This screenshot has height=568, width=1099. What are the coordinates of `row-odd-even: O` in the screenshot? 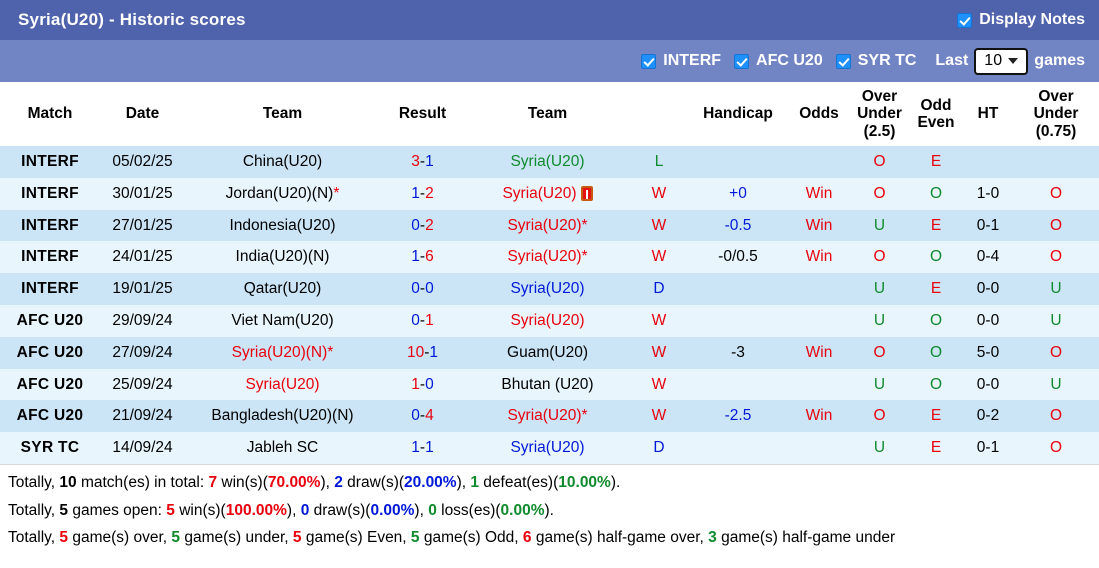 It's located at (936, 257).